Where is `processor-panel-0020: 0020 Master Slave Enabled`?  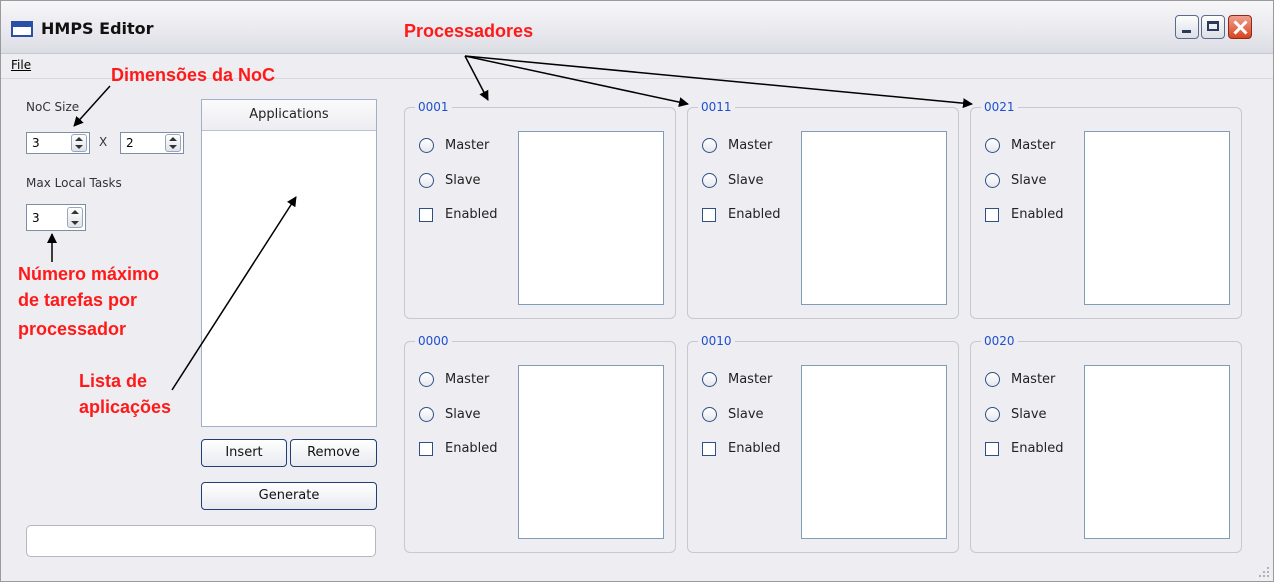 processor-panel-0020: 0020 Master Slave Enabled is located at coordinates (1106, 443).